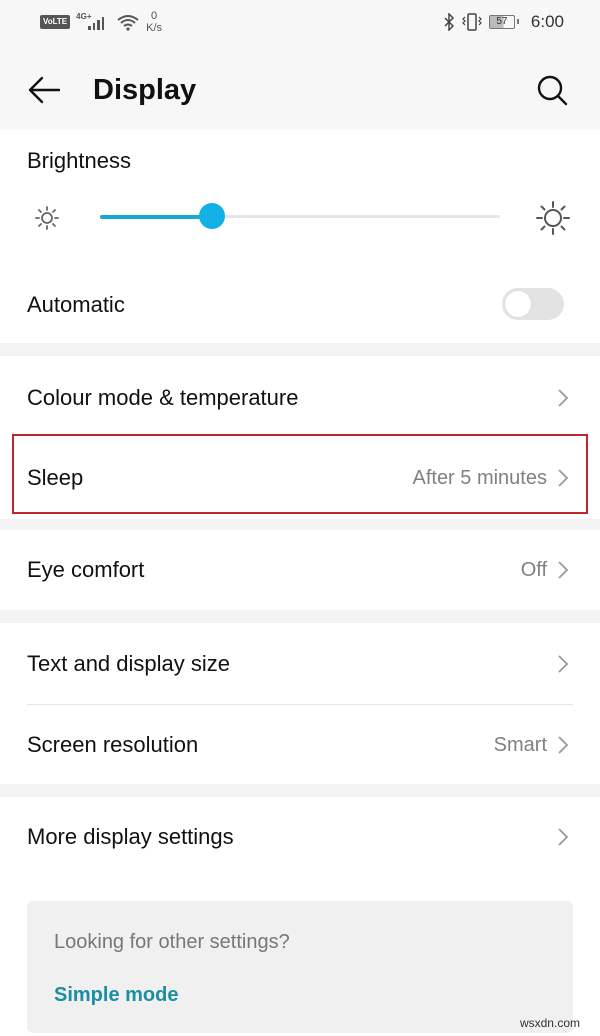  Describe the element at coordinates (552, 90) in the screenshot. I see `search-icon` at that location.